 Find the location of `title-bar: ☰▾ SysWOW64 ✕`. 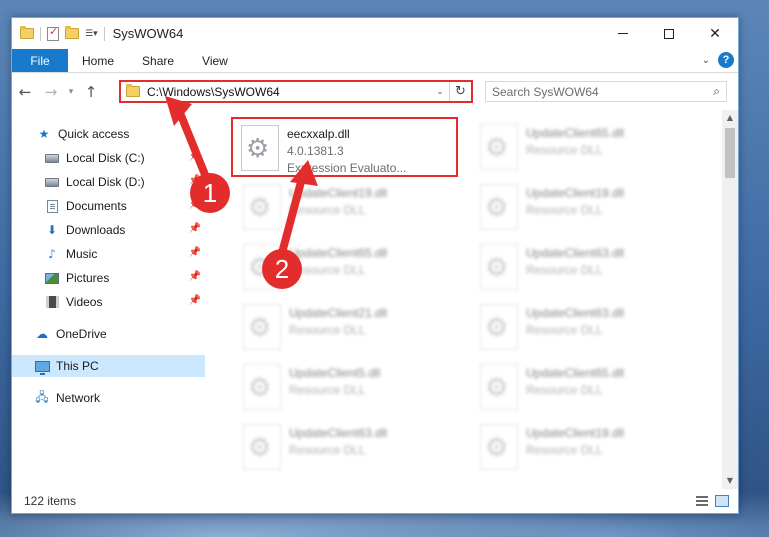

title-bar: ☰▾ SysWOW64 ✕ is located at coordinates (375, 33).